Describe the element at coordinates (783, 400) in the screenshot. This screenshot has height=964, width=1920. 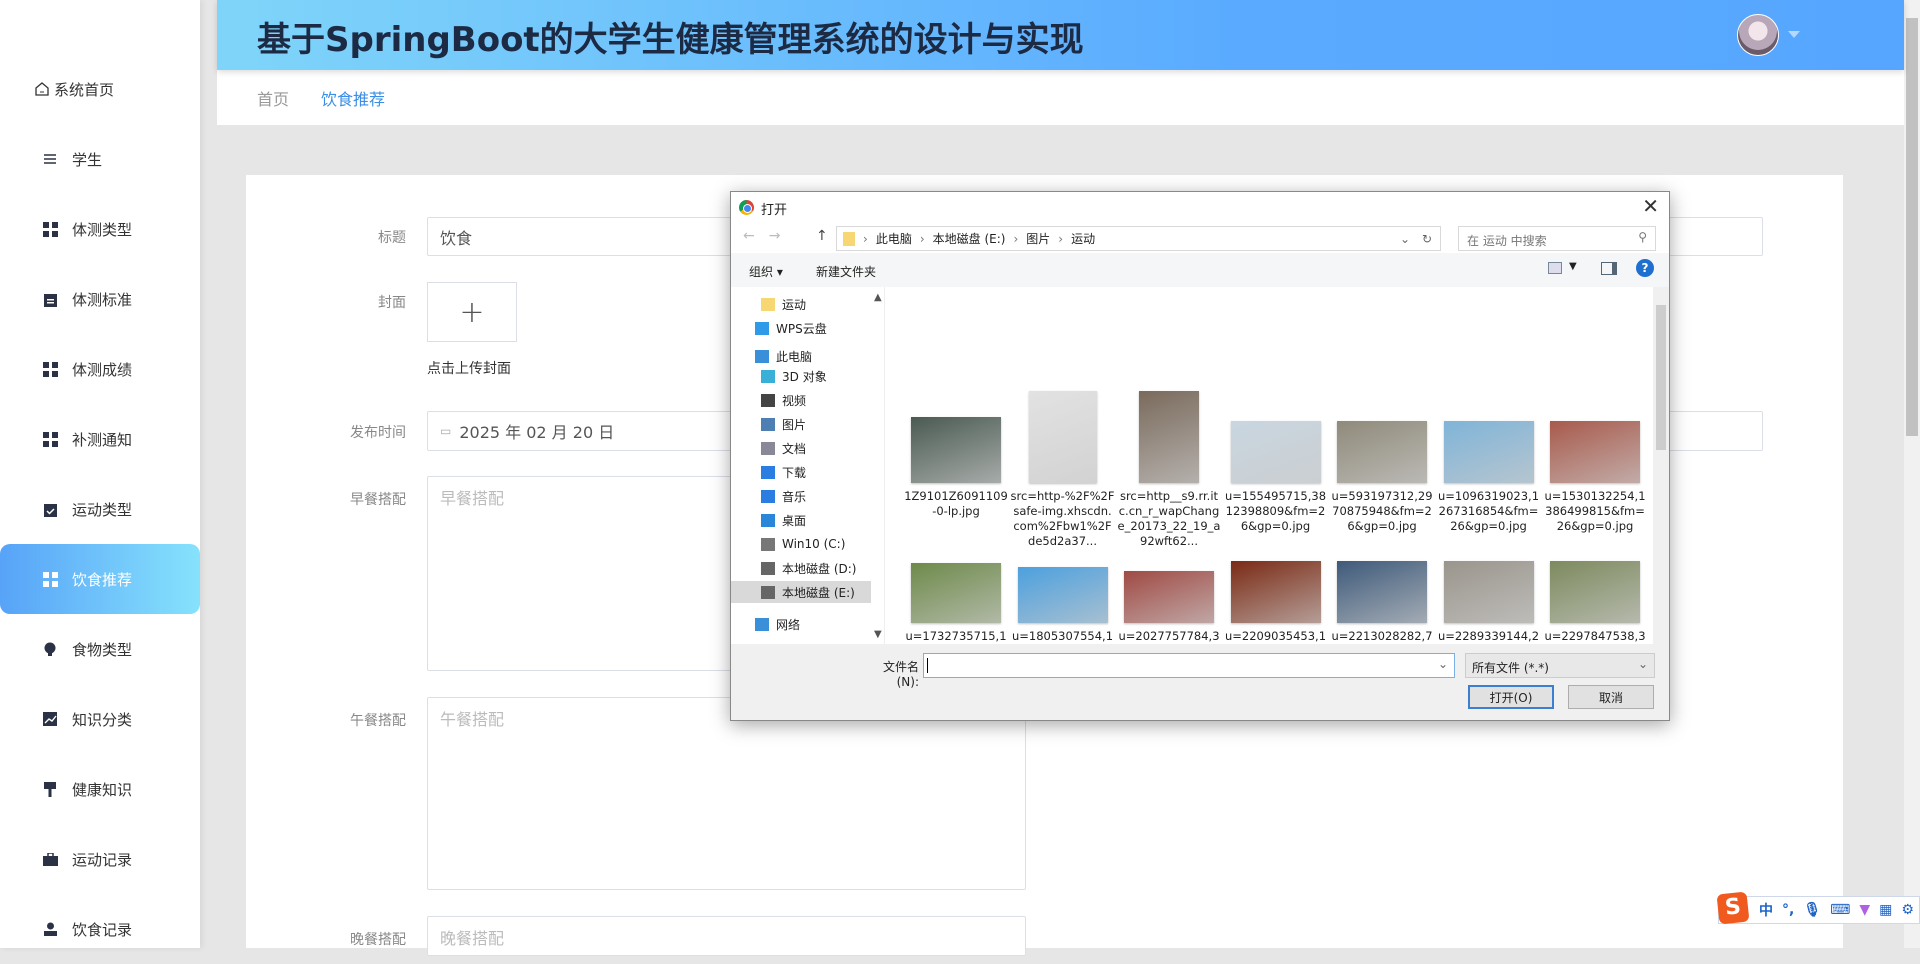
I see `nav-item: 视频` at that location.